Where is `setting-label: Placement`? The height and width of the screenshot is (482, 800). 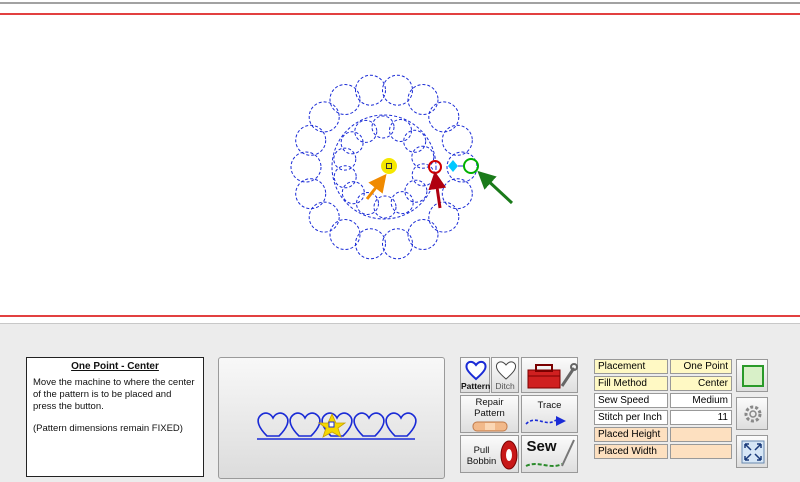
setting-label: Placement is located at coordinates (631, 366).